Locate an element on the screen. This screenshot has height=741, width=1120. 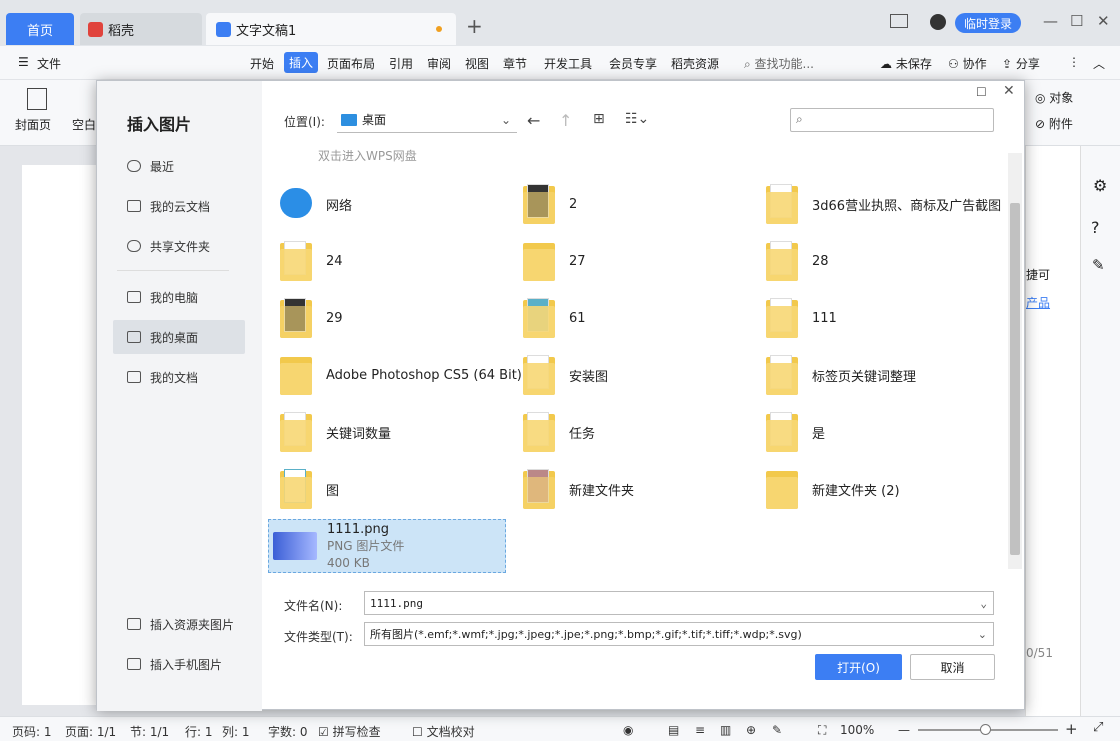
view-mode-icon: ☷⌄ is located at coordinates (637, 119).